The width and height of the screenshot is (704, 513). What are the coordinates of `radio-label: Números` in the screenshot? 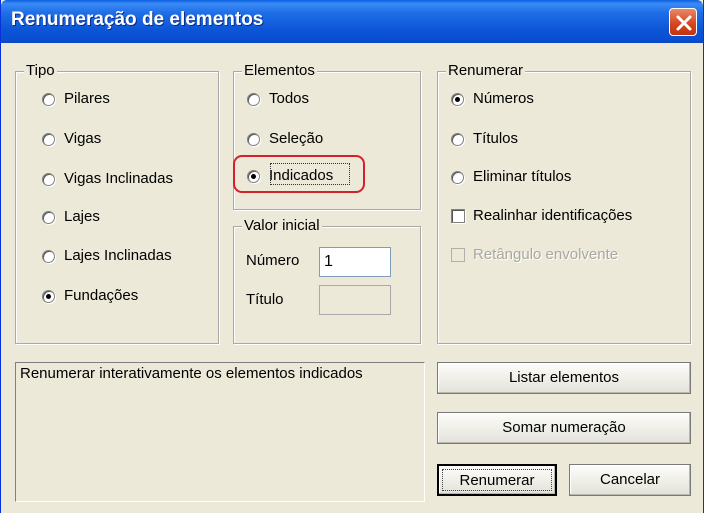 It's located at (503, 98).